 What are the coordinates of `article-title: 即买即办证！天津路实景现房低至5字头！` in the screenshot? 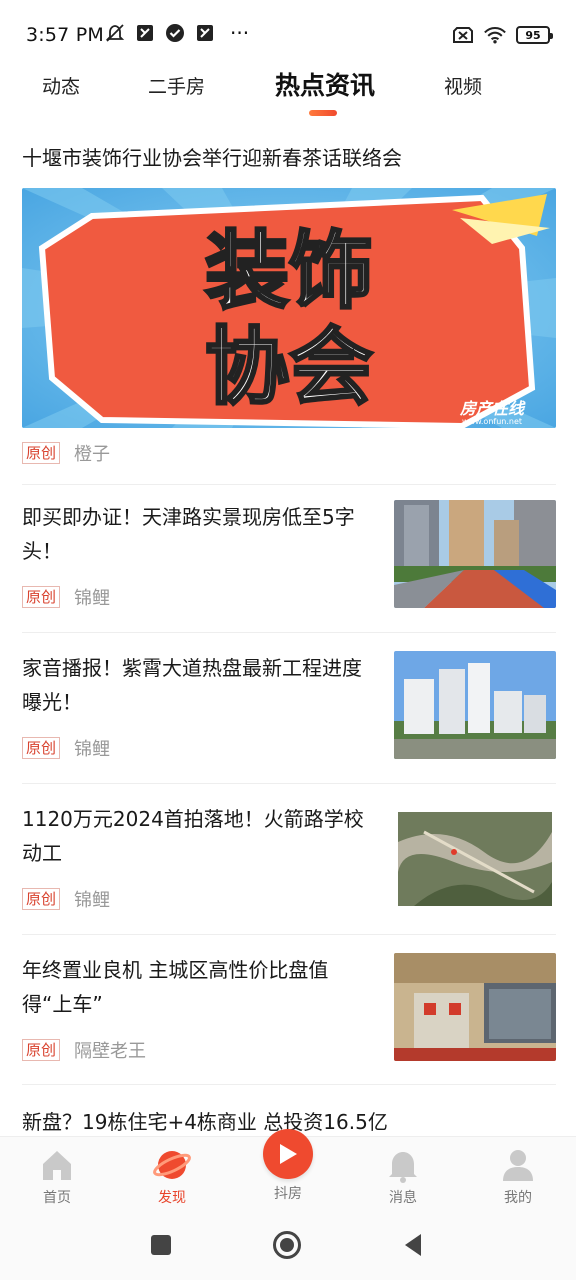 It's located at (197, 534).